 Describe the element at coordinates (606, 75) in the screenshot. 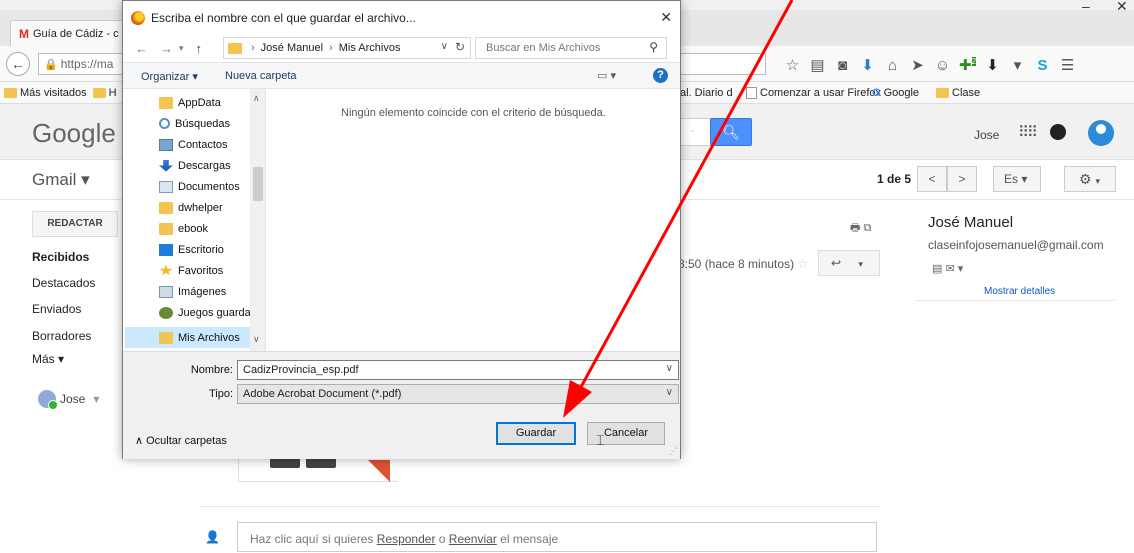

I see `view-options-icon: ▭ ▾` at that location.